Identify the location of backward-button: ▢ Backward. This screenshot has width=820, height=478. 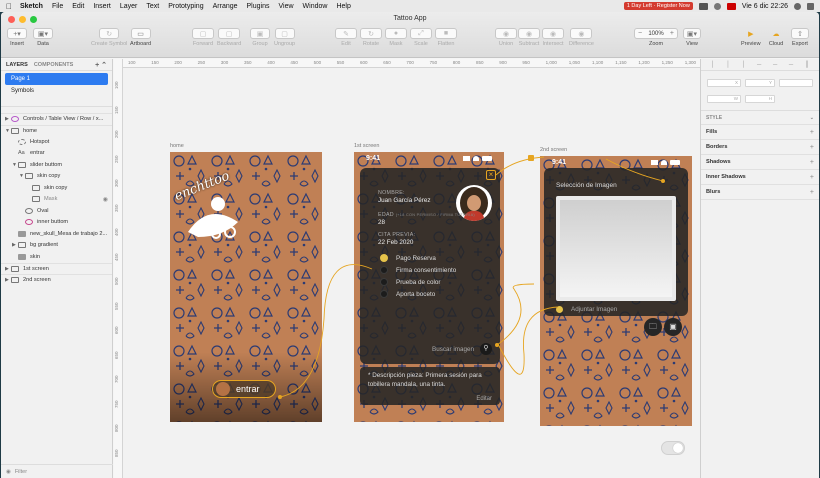
(229, 37).